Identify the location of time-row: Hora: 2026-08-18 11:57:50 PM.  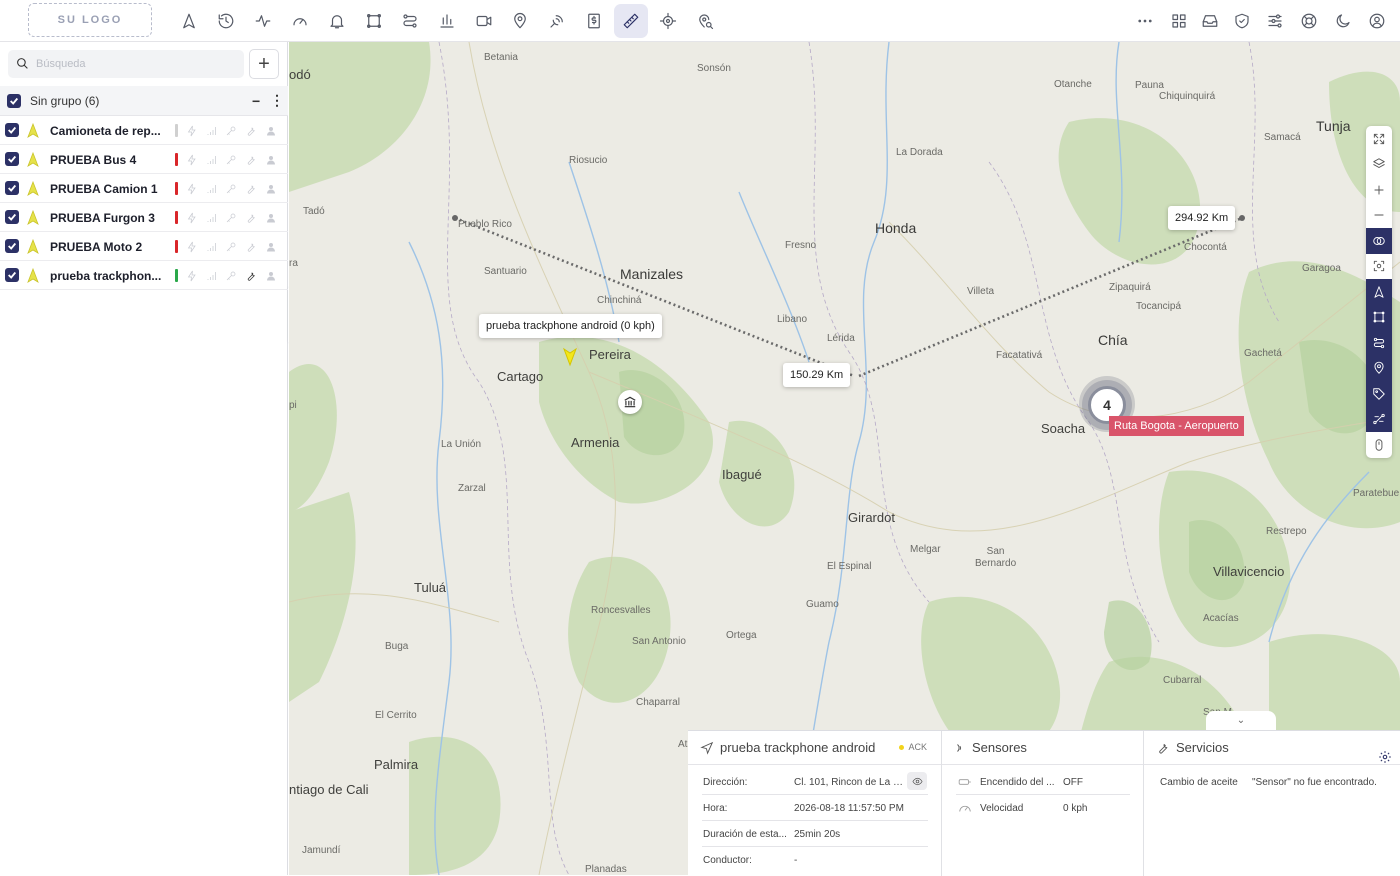
(815, 808).